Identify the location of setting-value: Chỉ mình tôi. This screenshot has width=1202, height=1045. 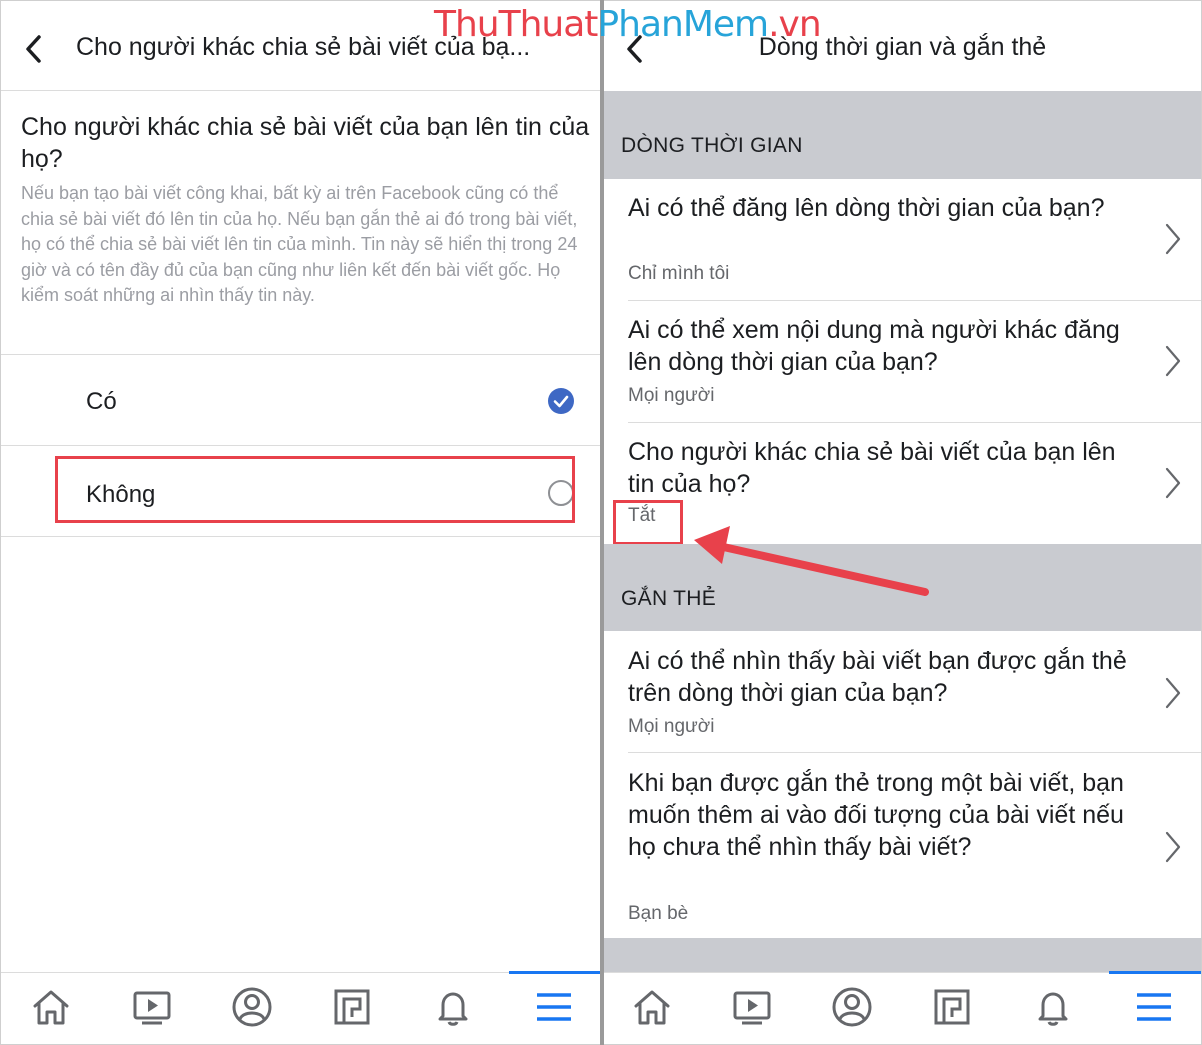
(679, 273).